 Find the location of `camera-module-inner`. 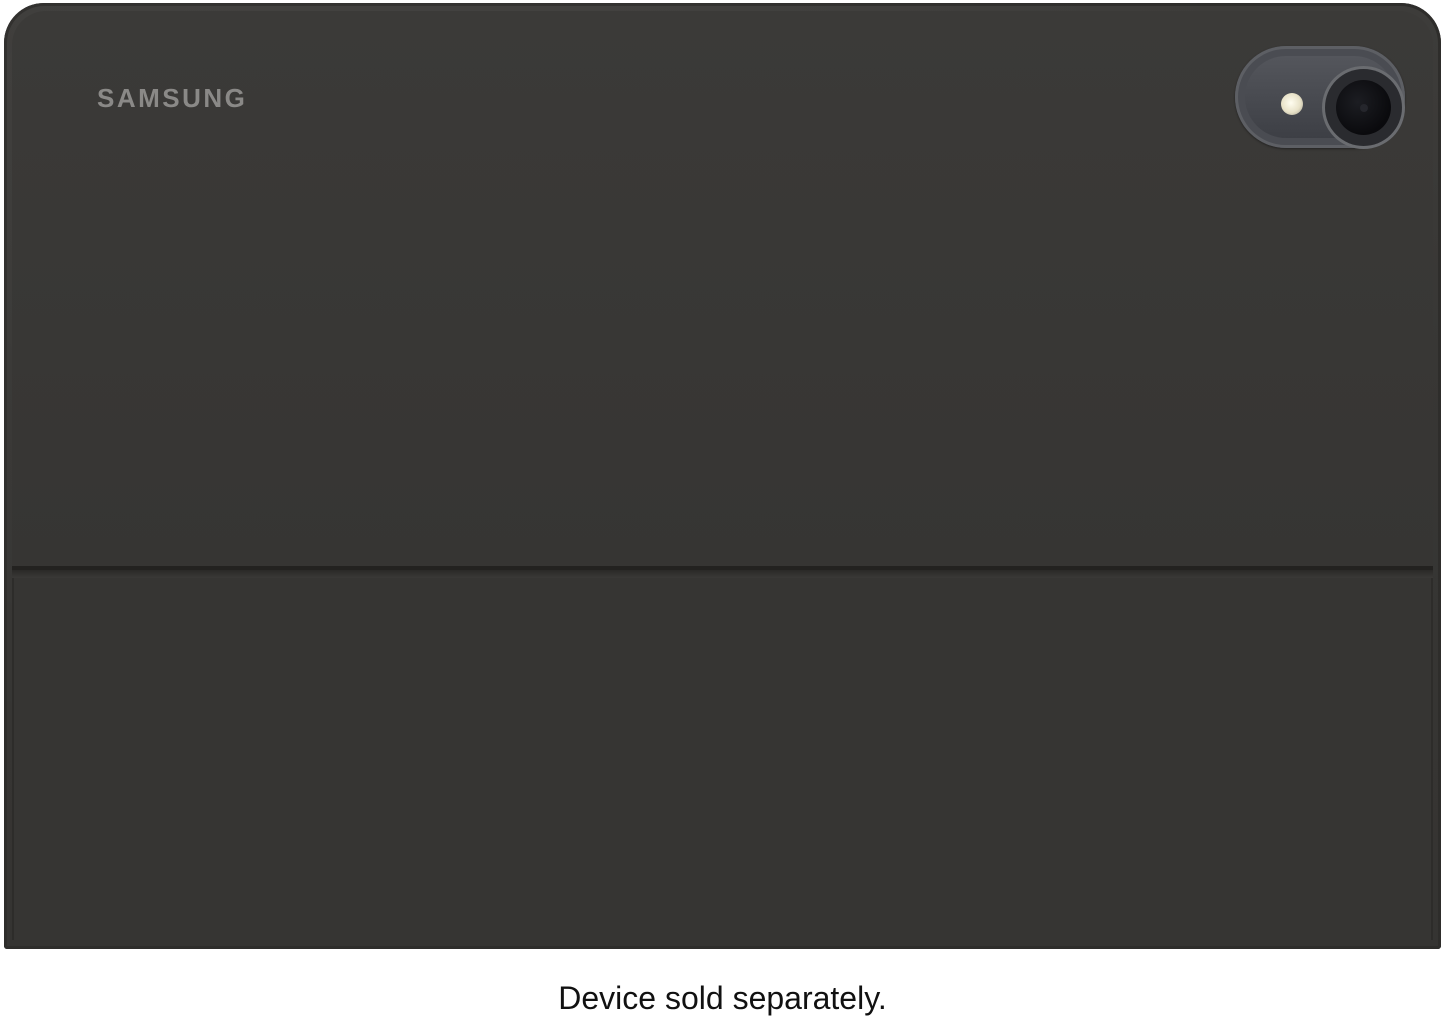

camera-module-inner is located at coordinates (1323, 101).